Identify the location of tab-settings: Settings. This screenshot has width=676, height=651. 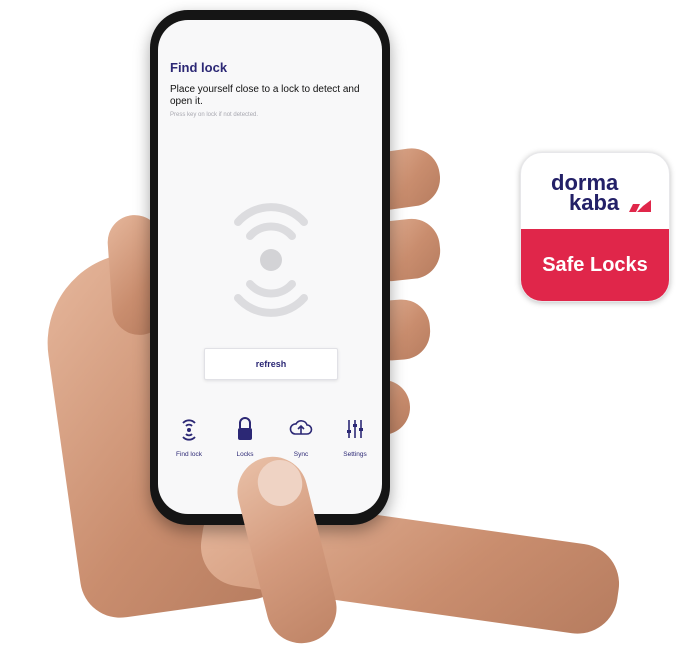
(355, 435).